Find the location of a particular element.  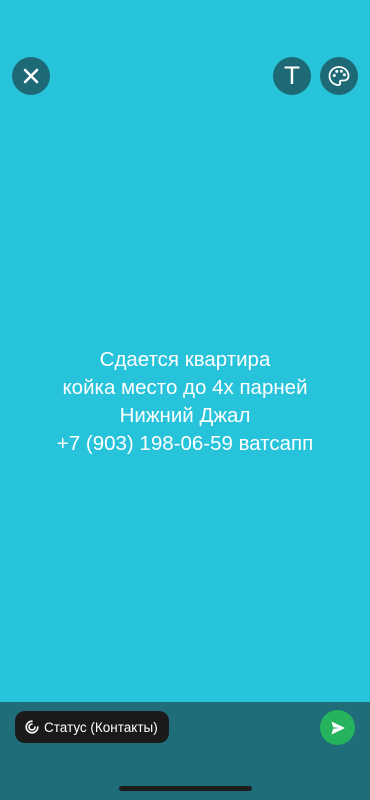

close-icon is located at coordinates (31, 76).